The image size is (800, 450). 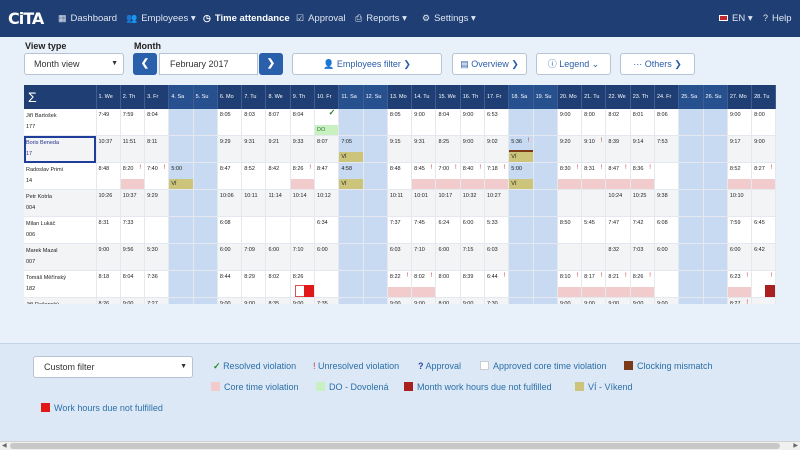 What do you see at coordinates (254, 122) in the screenshot?
I see `day-cell: 8:03` at bounding box center [254, 122].